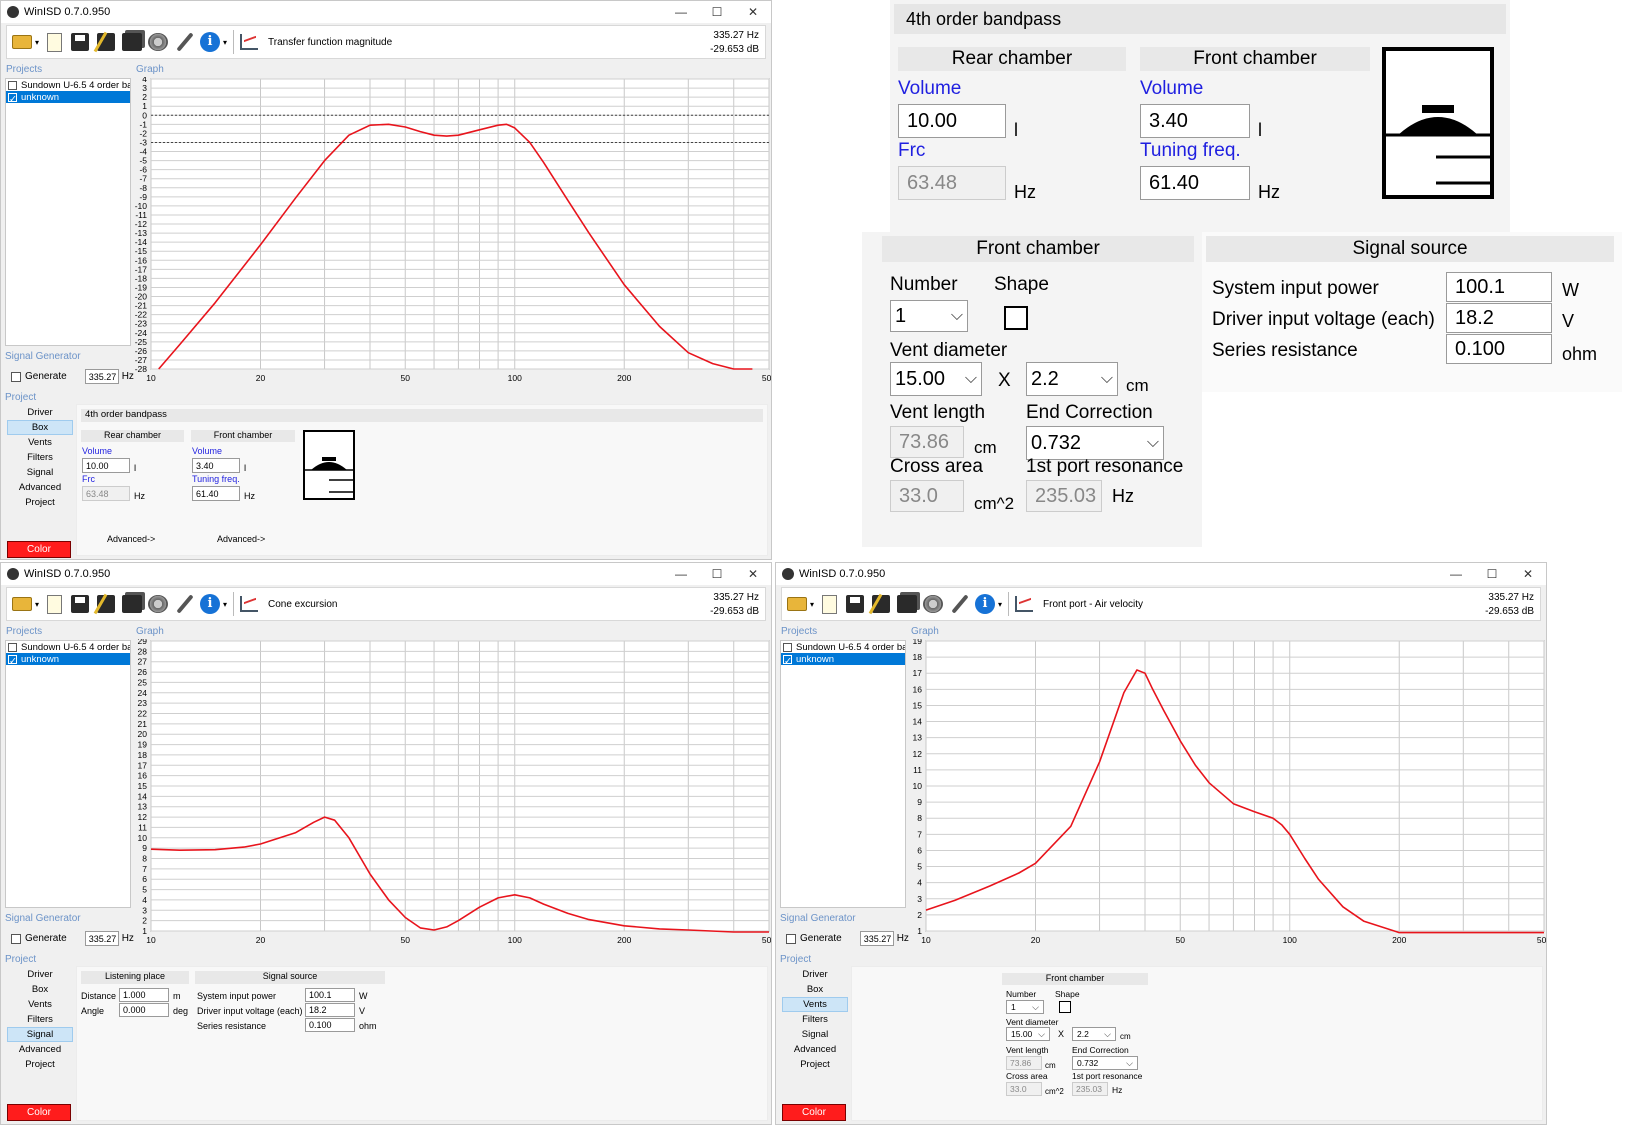  What do you see at coordinates (1499, 318) in the screenshot?
I see `zoom-voltage-input: 18.2` at bounding box center [1499, 318].